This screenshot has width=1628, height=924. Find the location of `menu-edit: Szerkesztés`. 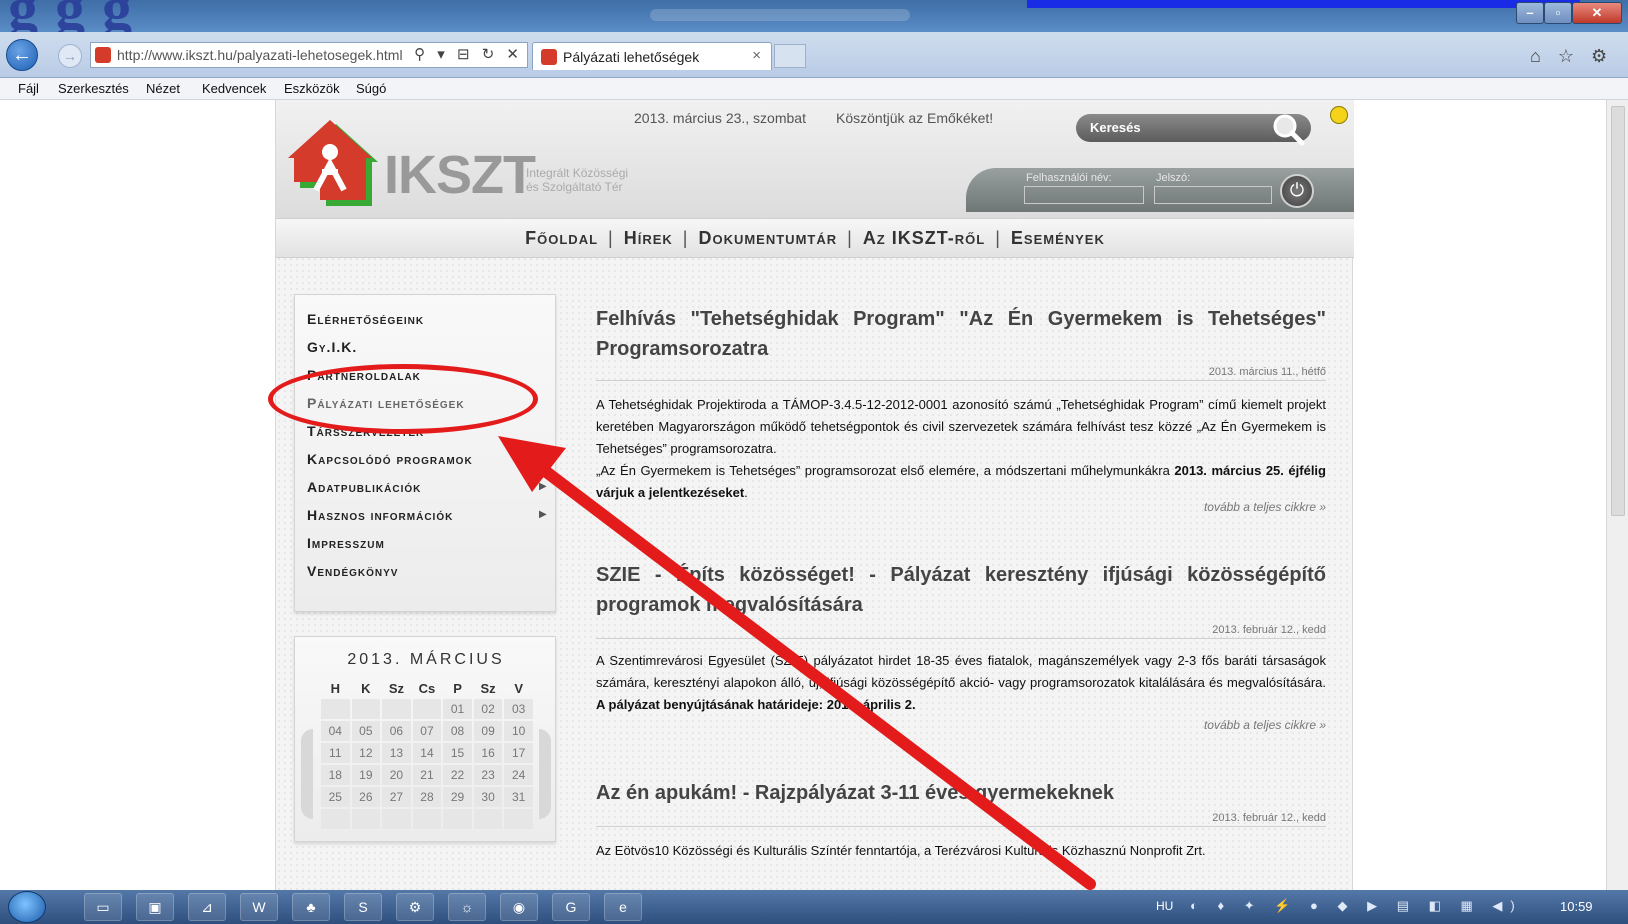

menu-edit: Szerkesztés is located at coordinates (93, 88).